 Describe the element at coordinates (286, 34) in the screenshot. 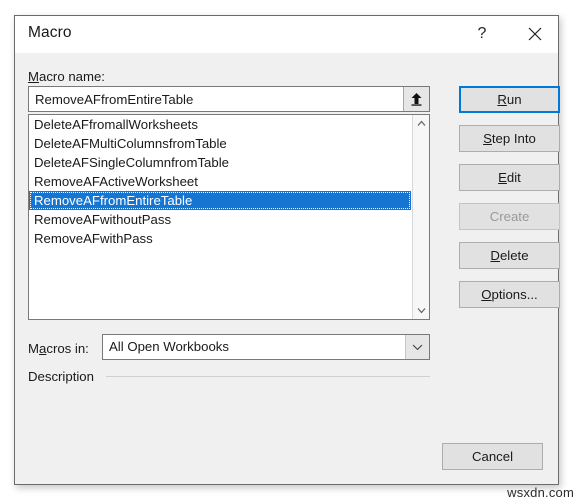

I see `dialog-titlebar: Macro ?` at that location.